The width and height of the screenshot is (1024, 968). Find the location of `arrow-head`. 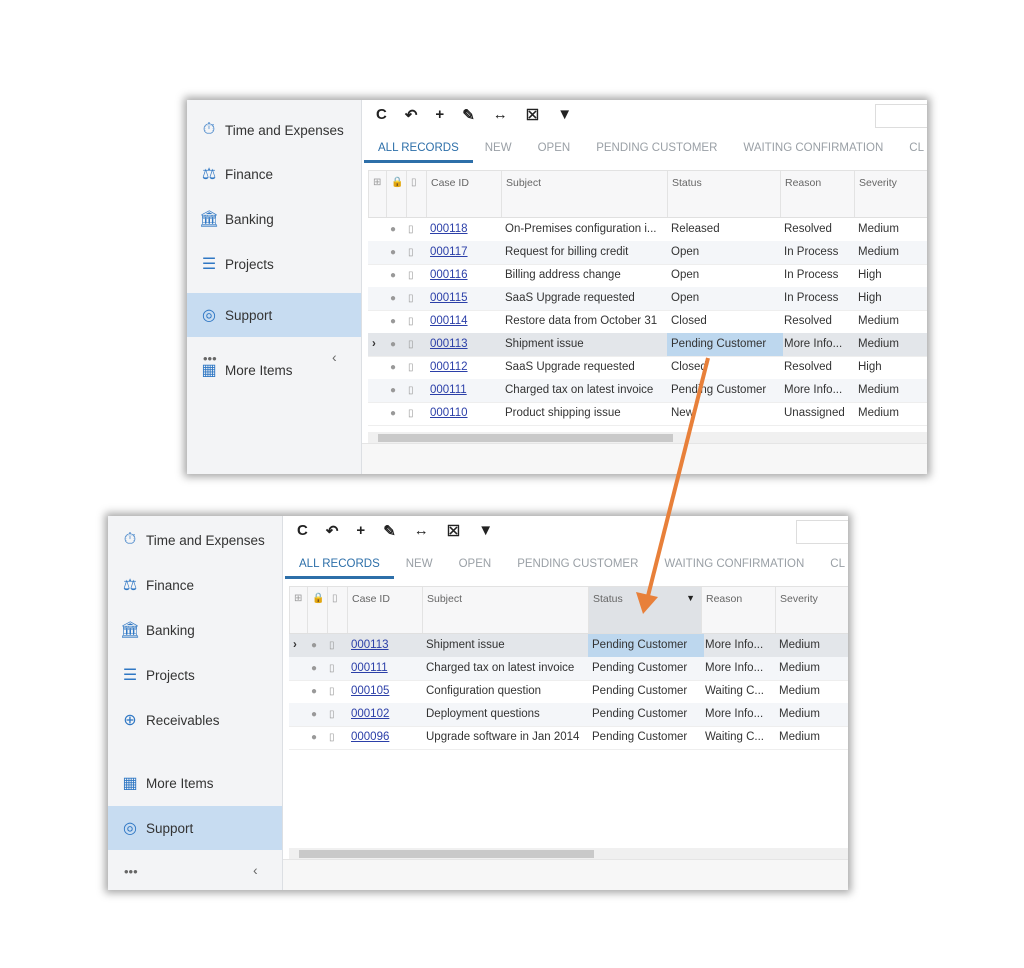

arrow-head is located at coordinates (647, 603).